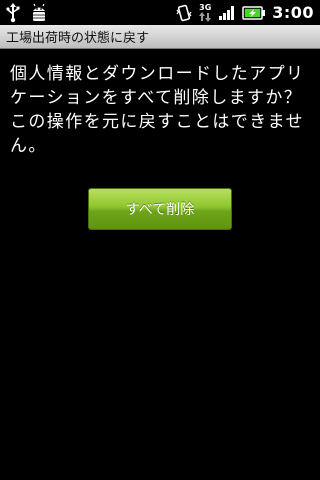 Image resolution: width=320 pixels, height=480 pixels. I want to click on title-bar: 工場出荷時の状態に戻す, so click(160, 37).